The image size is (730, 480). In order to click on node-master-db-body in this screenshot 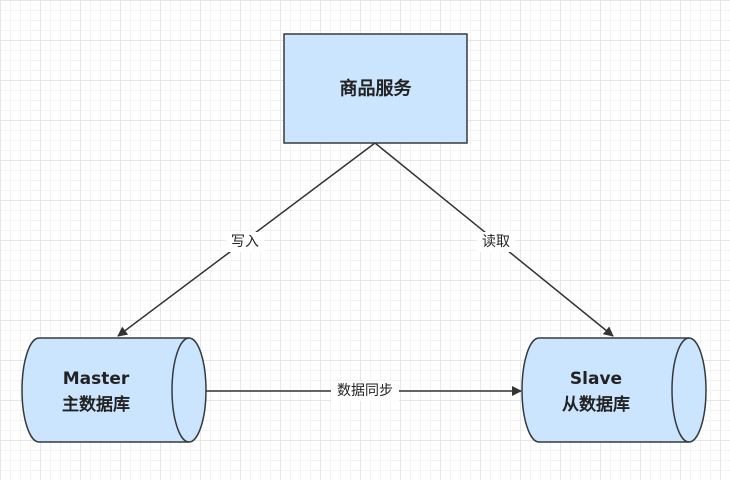, I will do `click(114, 390)`.